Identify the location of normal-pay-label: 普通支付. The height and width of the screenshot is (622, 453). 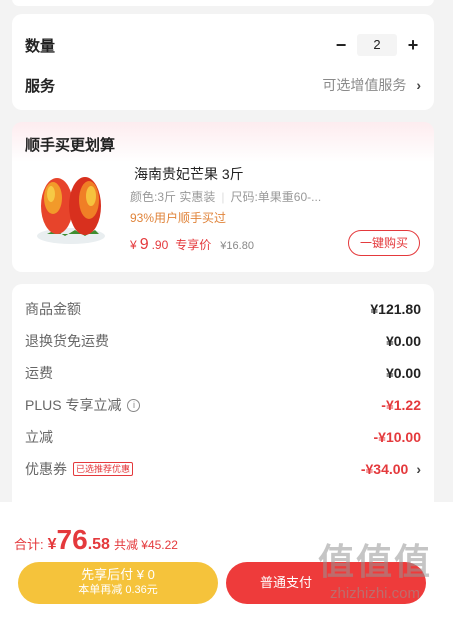
(285, 582).